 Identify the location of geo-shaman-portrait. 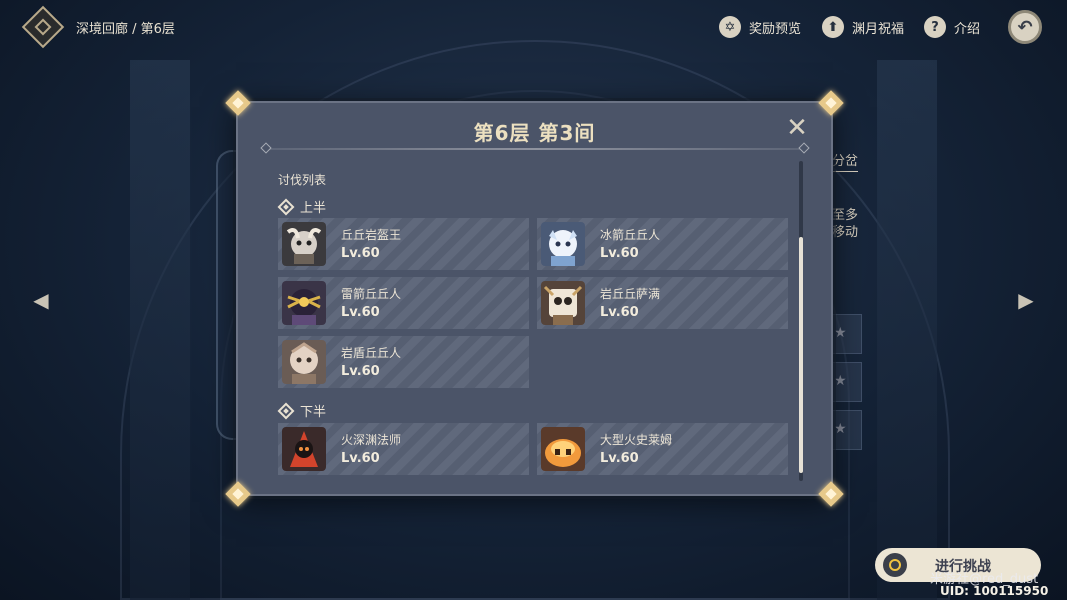
(563, 303).